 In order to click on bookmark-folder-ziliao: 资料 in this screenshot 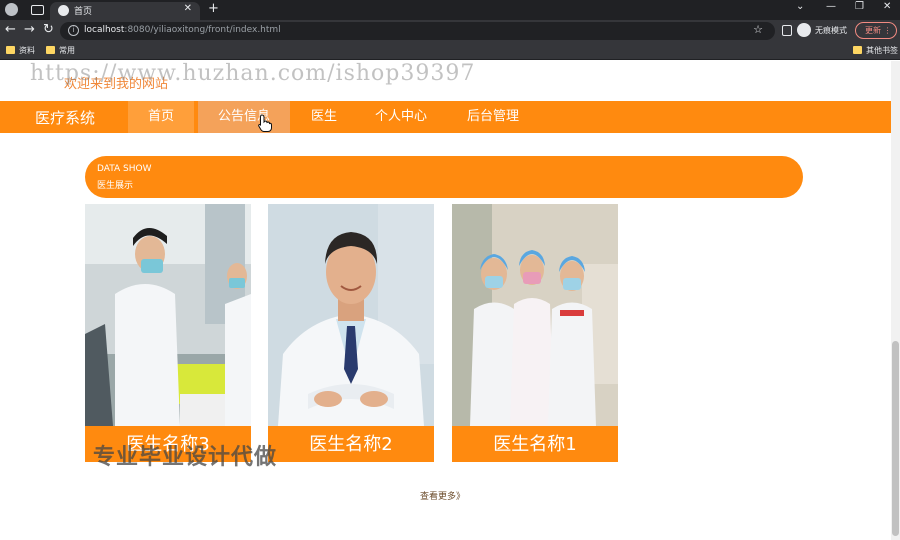, I will do `click(20, 50)`.